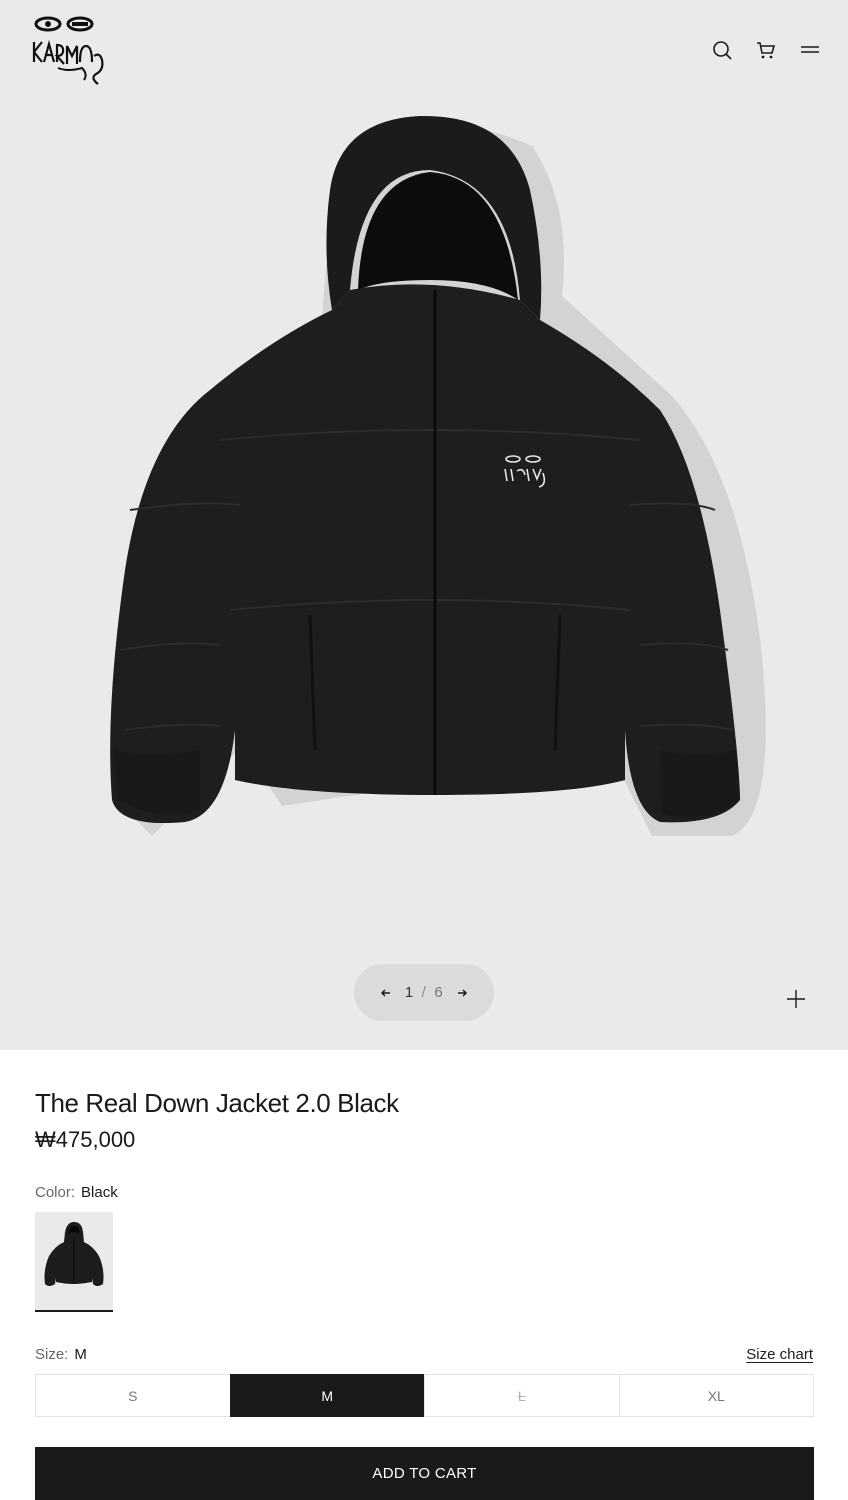 The image size is (848, 1500). What do you see at coordinates (522, 1395) in the screenshot?
I see `size-option-l: L` at bounding box center [522, 1395].